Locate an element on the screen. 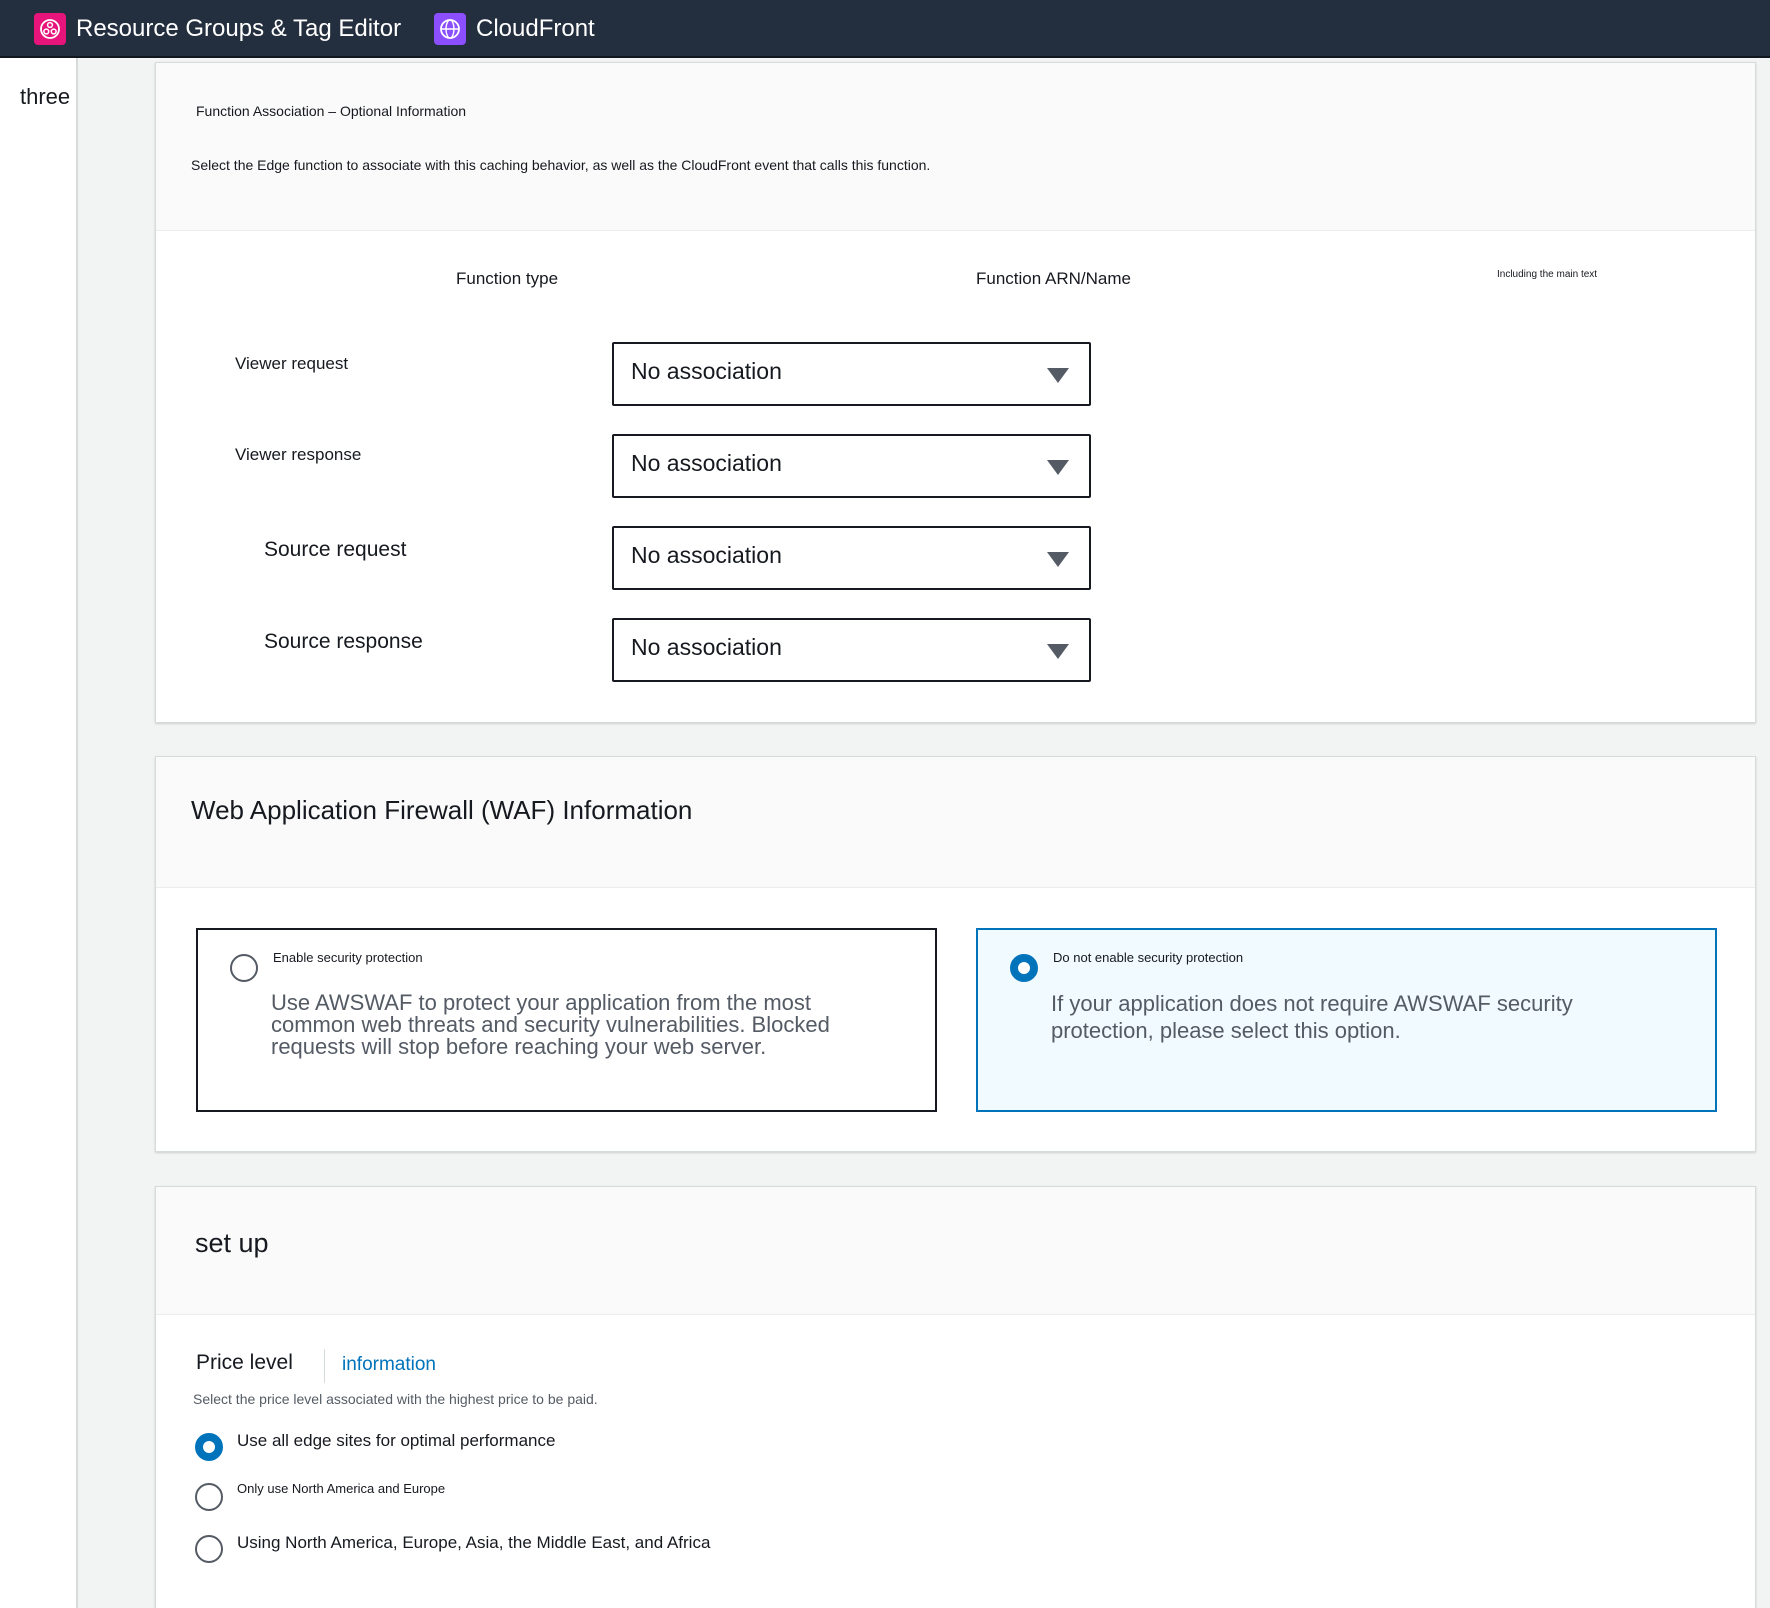 Image resolution: width=1770 pixels, height=1608 pixels. panel-title: set up is located at coordinates (232, 1243).